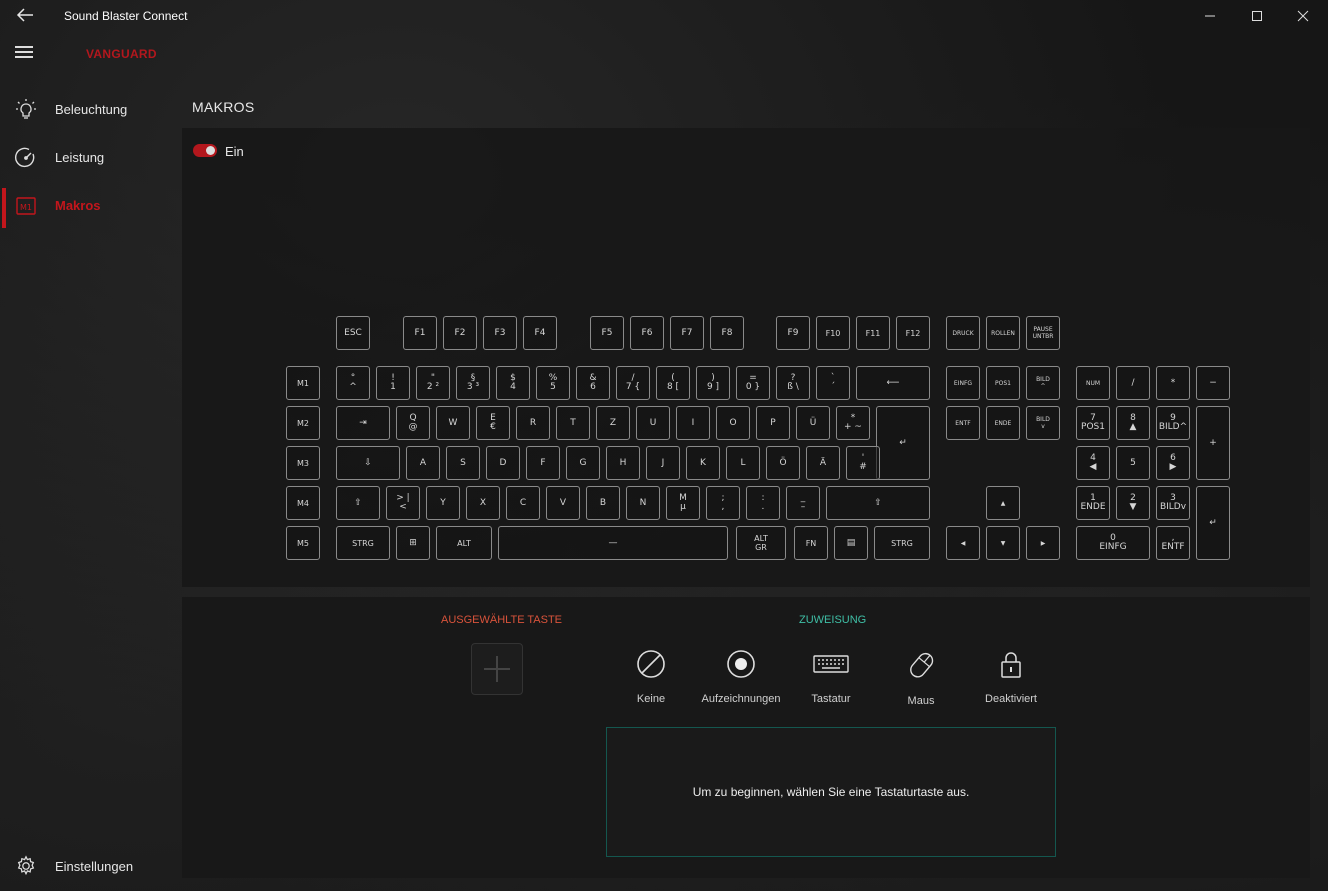 This screenshot has width=1328, height=891. What do you see at coordinates (687, 333) in the screenshot?
I see `key: F7` at bounding box center [687, 333].